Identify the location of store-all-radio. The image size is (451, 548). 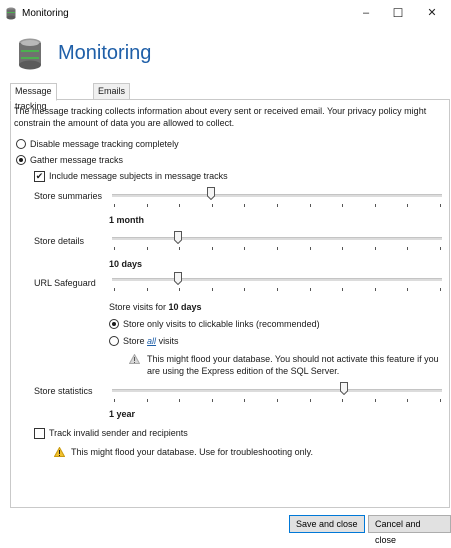
(114, 341).